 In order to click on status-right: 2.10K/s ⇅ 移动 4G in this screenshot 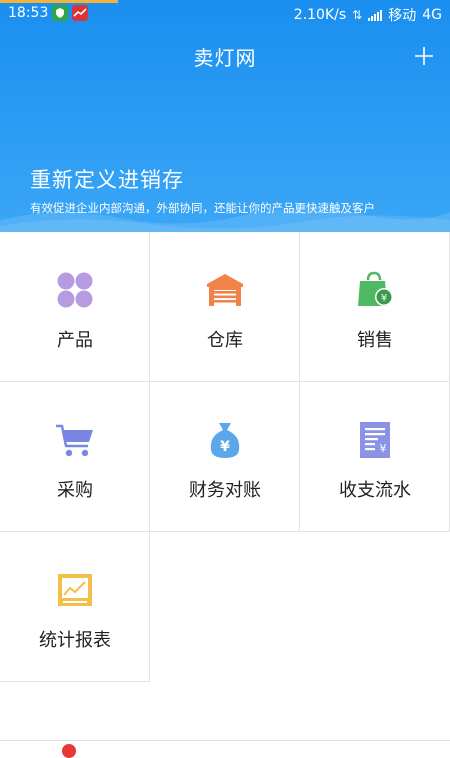, I will do `click(368, 15)`.